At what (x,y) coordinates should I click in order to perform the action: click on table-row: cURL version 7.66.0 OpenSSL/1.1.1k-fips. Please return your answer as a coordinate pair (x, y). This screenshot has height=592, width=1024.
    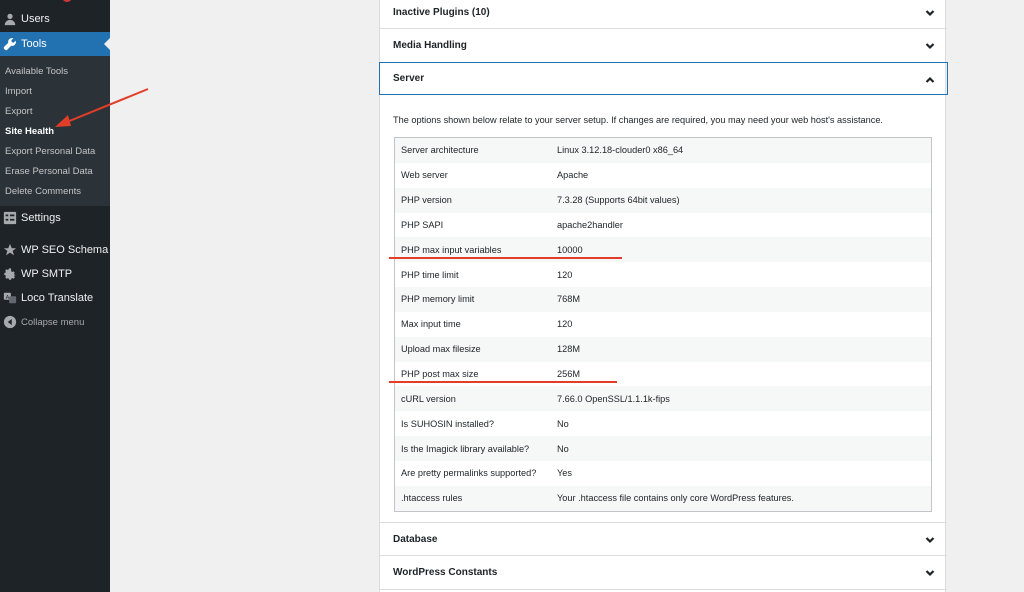
    Looking at the image, I should click on (663, 399).